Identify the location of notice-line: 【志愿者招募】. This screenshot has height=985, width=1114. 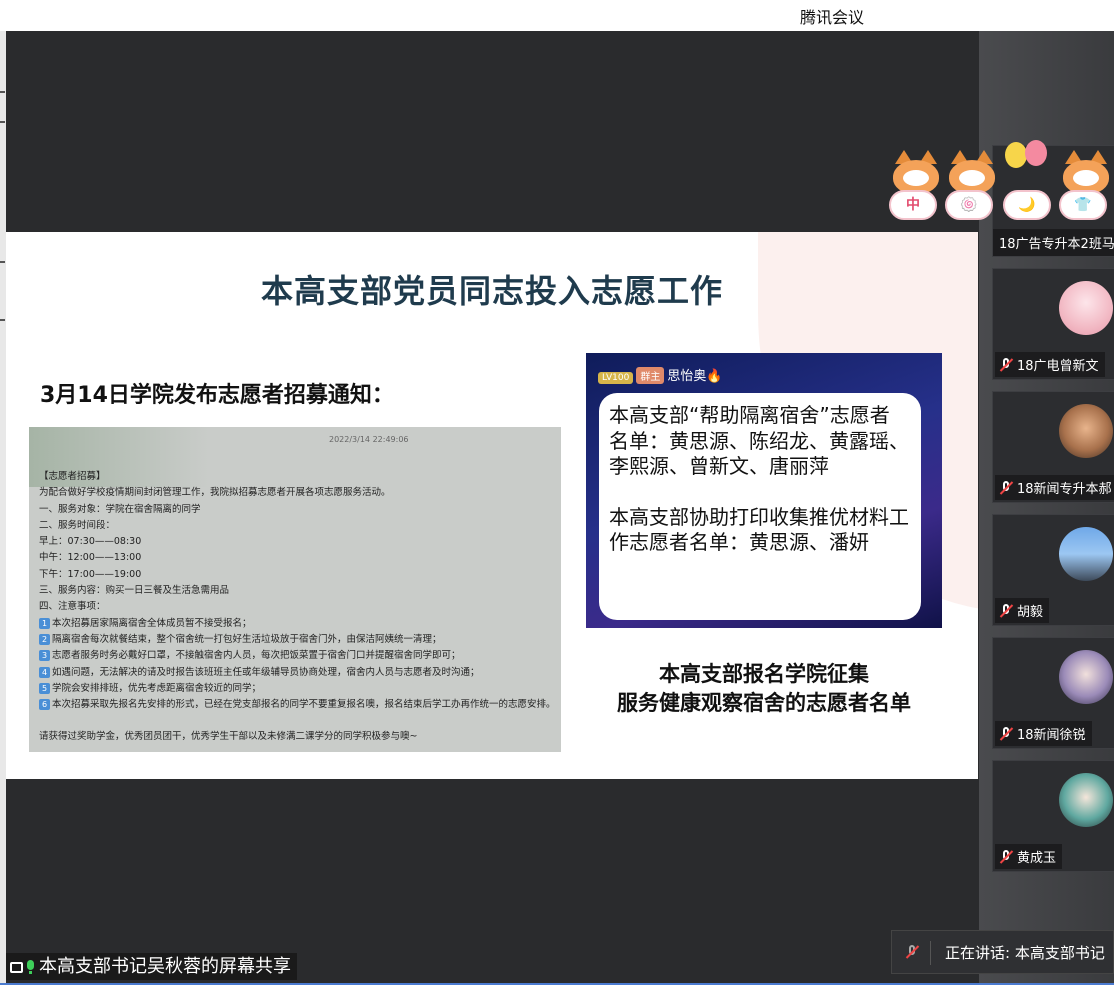
(72, 476).